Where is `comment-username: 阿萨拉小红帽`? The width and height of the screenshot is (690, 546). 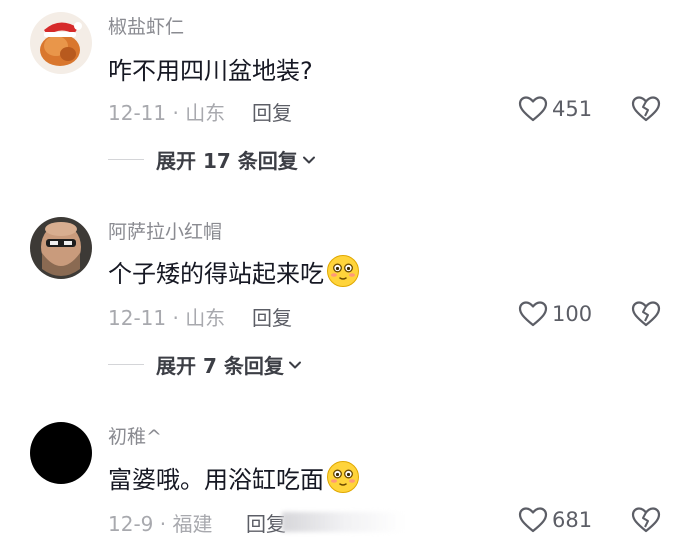 comment-username: 阿萨拉小红帽 is located at coordinates (165, 230).